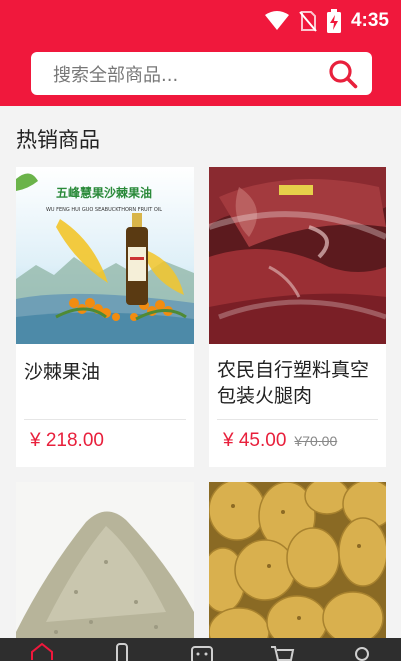  I want to click on cart-icon, so click(283, 653).